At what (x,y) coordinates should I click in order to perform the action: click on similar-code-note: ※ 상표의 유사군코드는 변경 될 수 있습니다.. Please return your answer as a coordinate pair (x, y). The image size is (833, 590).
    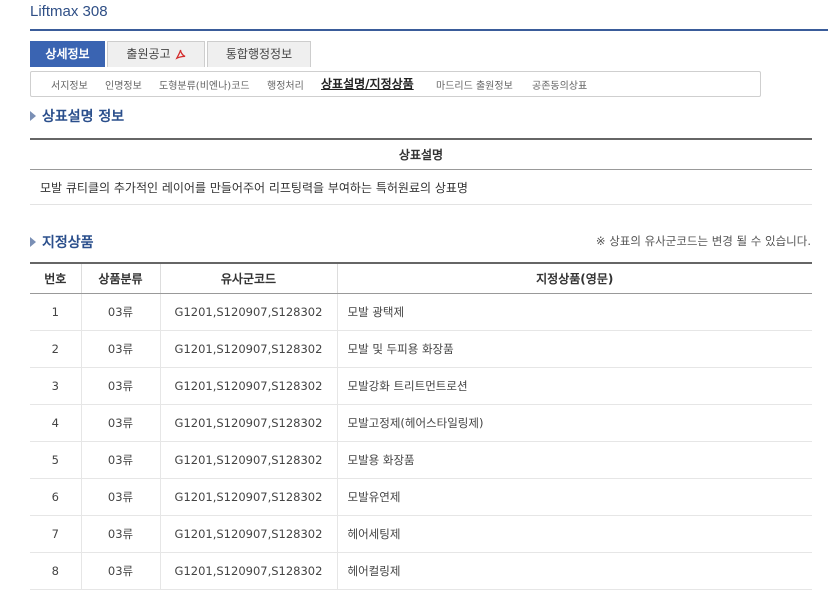
    Looking at the image, I should click on (703, 241).